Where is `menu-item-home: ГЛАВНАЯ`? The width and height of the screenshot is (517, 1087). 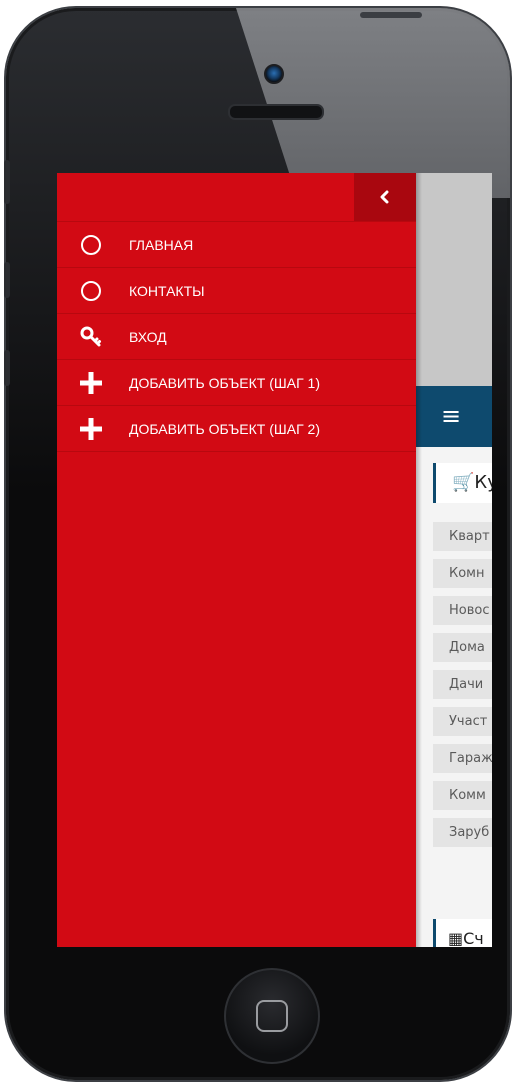
menu-item-home: ГЛАВНАЯ is located at coordinates (236, 244).